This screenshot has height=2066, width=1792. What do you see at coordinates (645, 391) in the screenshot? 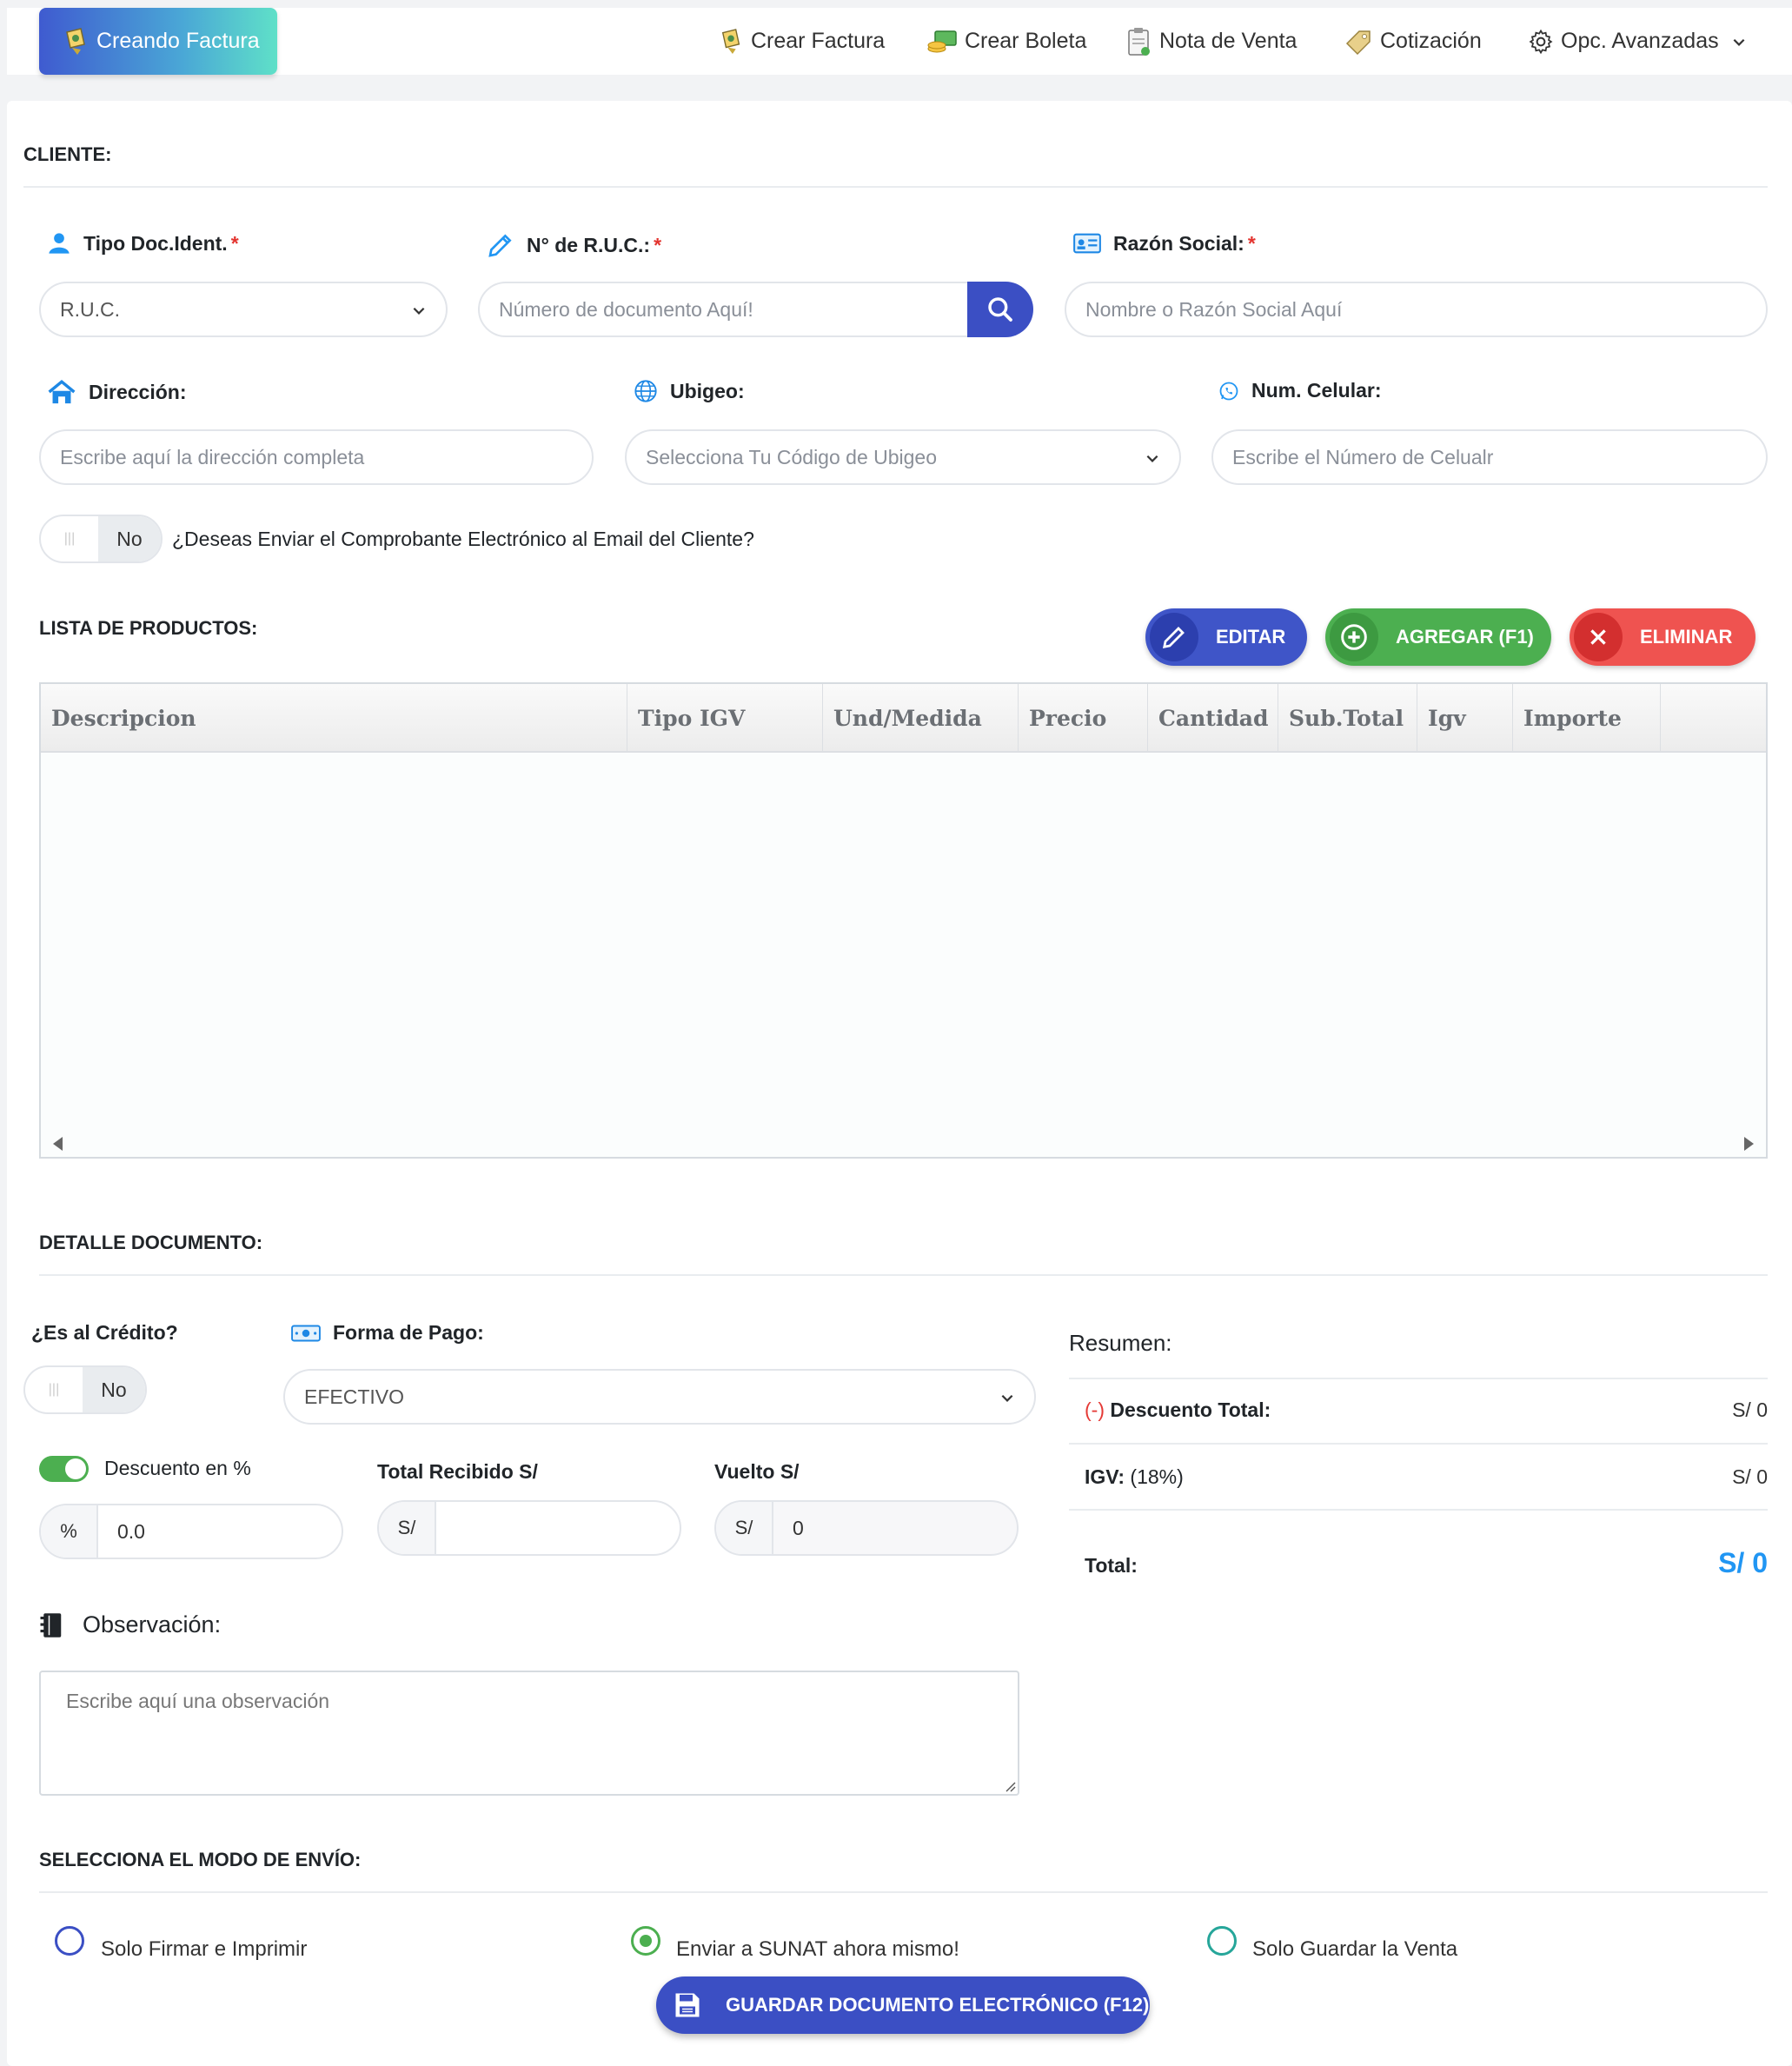
I see `globe-icon` at bounding box center [645, 391].